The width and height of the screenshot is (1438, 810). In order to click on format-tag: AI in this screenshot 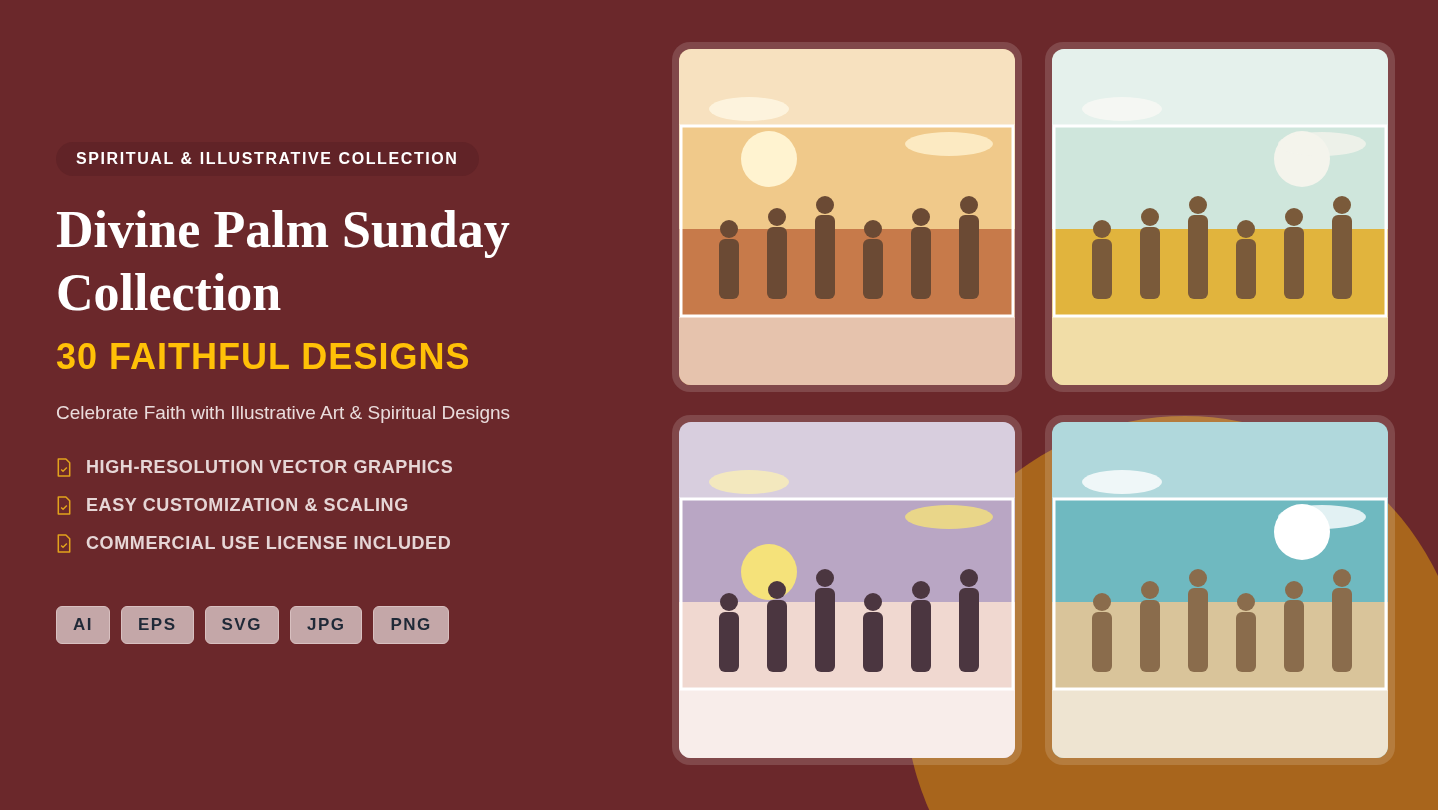, I will do `click(83, 625)`.